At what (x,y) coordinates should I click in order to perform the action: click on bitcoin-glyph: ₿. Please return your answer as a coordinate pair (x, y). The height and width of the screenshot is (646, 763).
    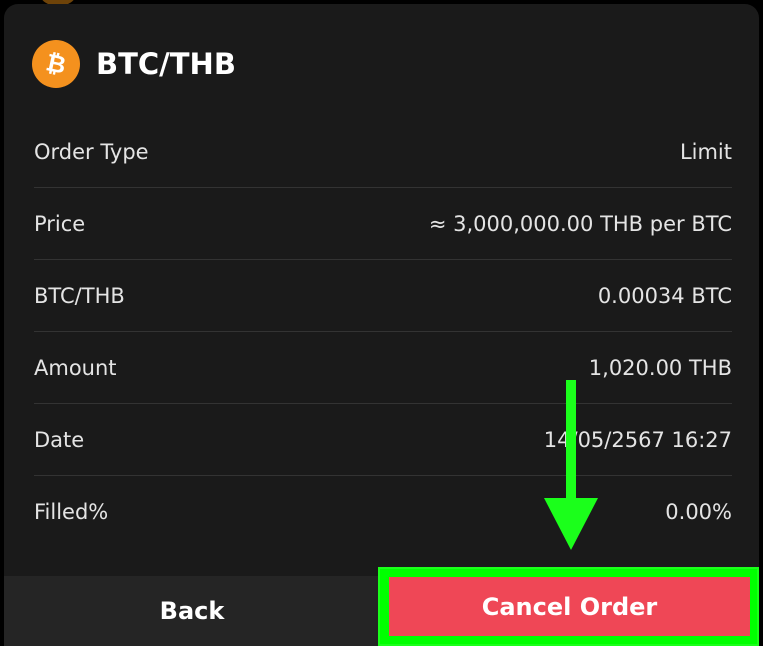
    Looking at the image, I should click on (56, 64).